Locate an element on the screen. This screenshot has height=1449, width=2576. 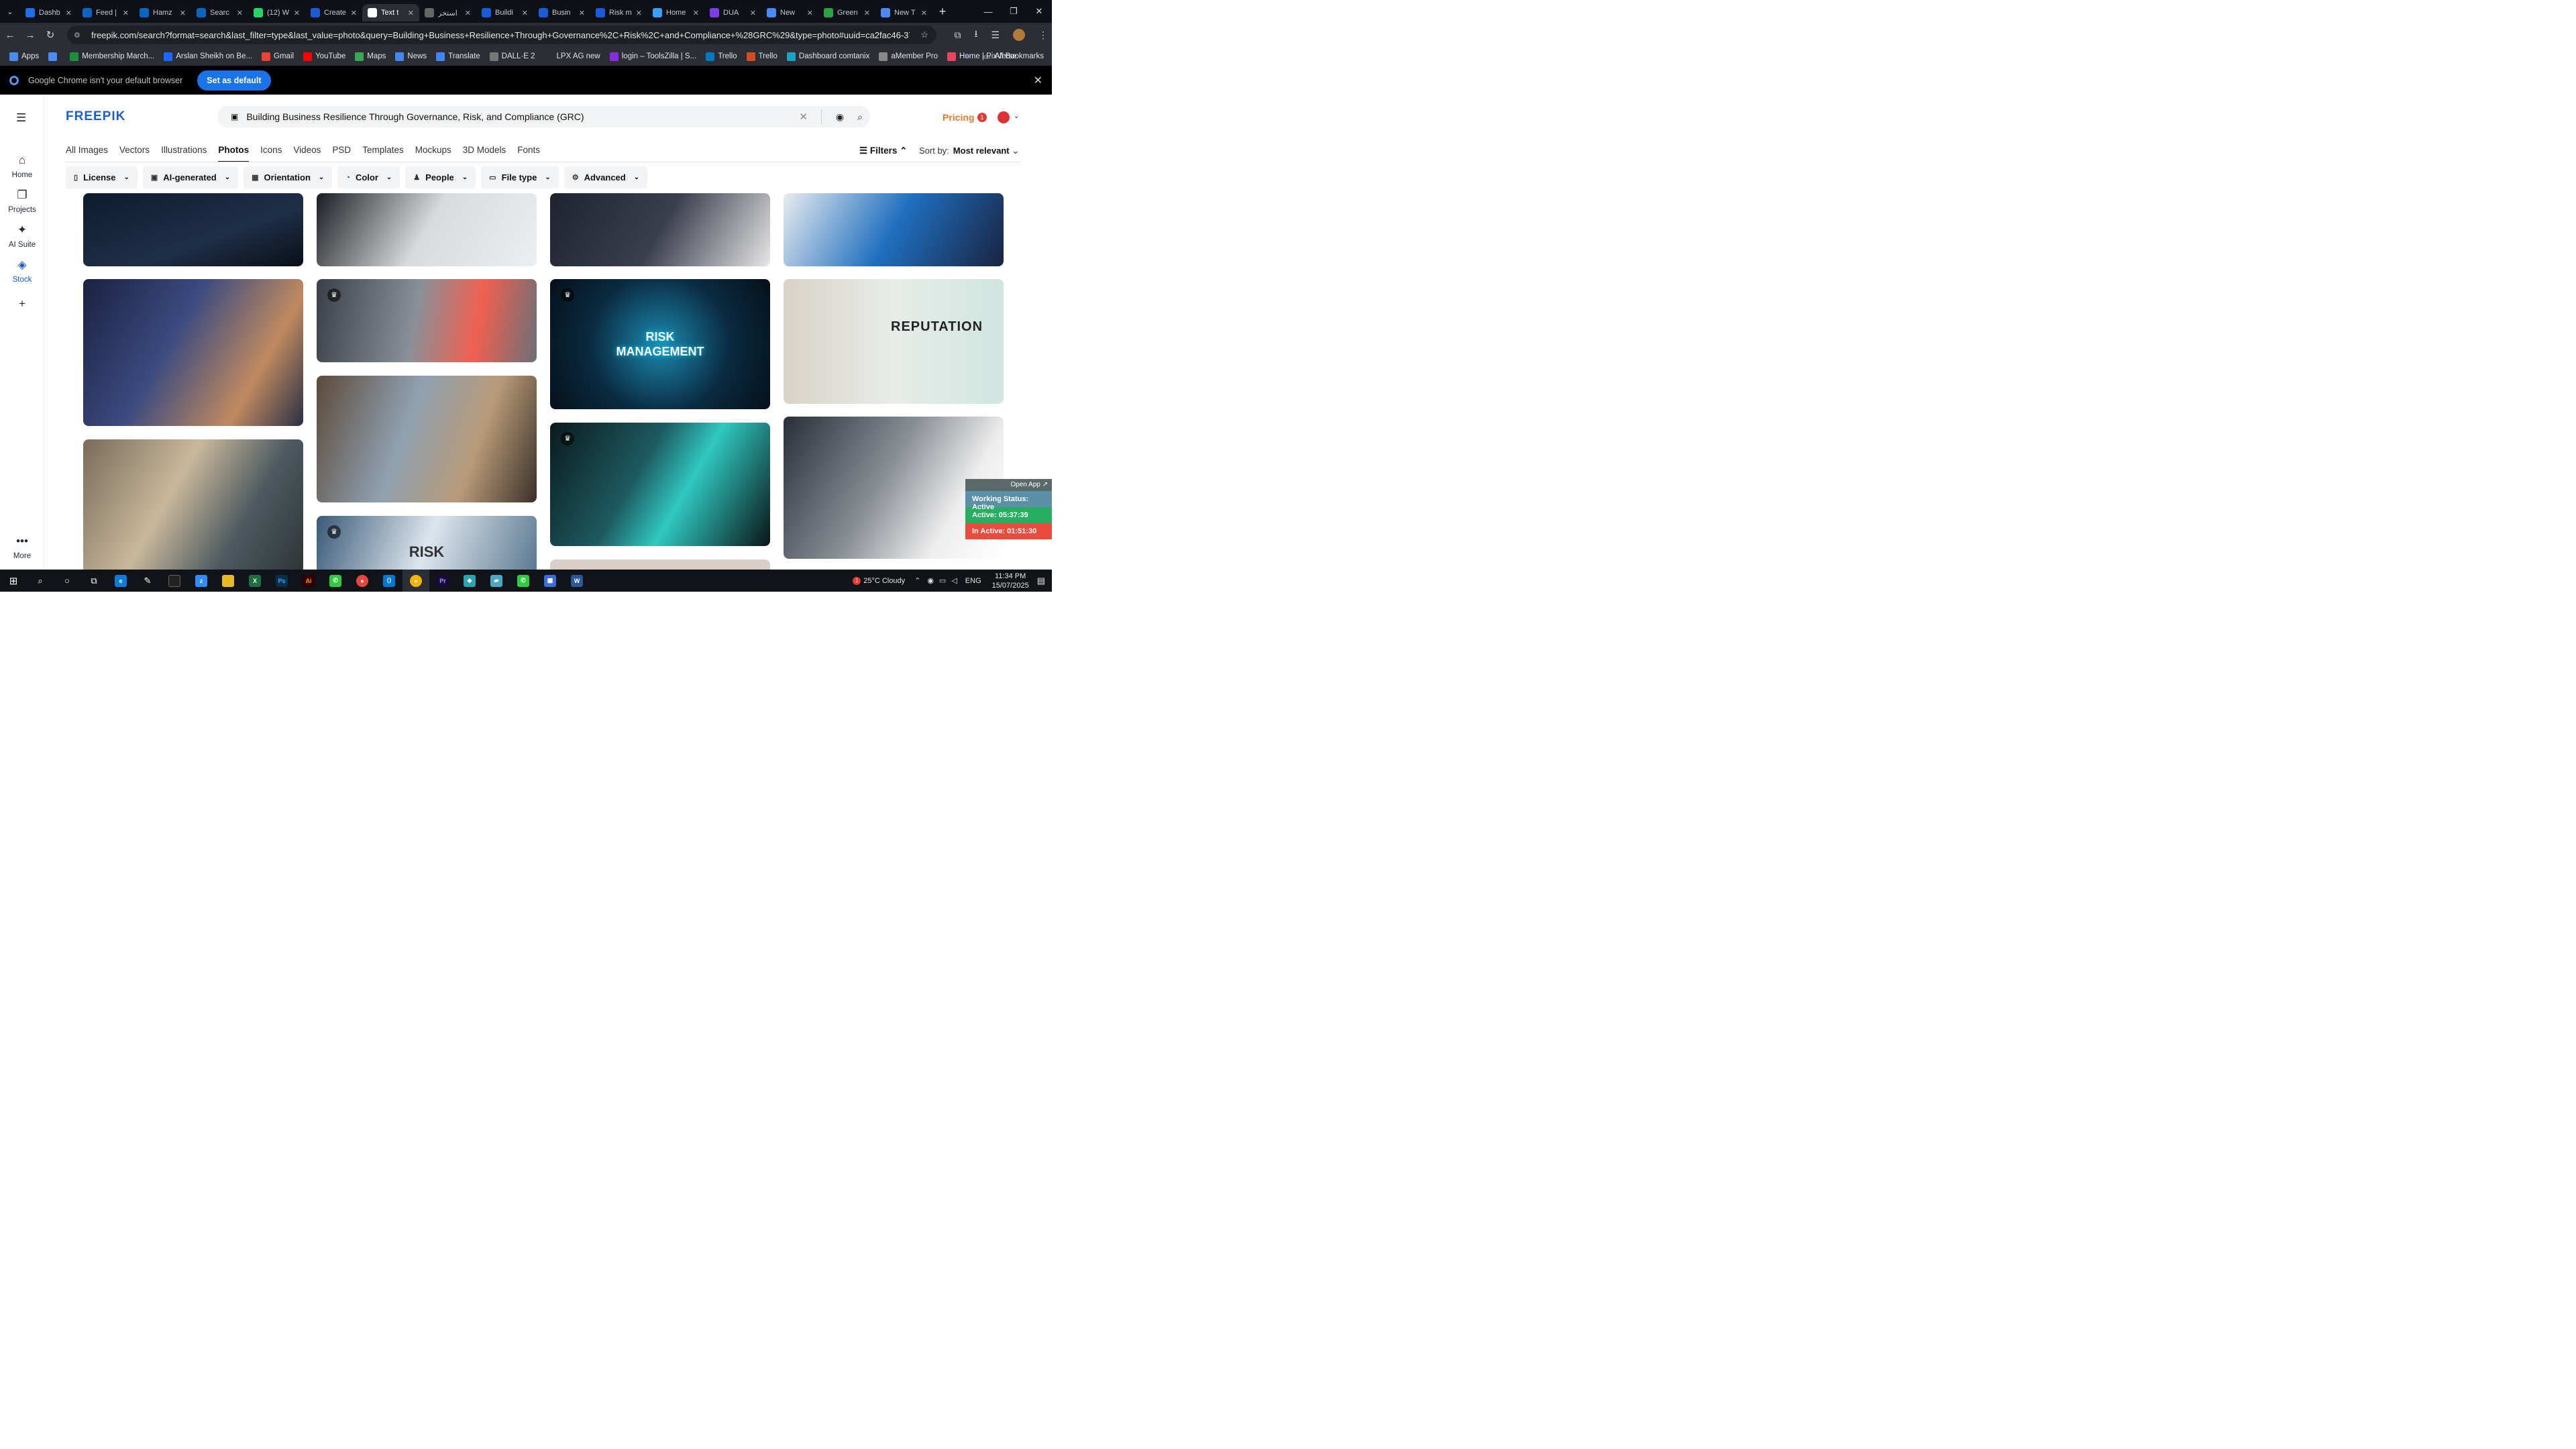
bookmark-item: Maps is located at coordinates (370, 56).